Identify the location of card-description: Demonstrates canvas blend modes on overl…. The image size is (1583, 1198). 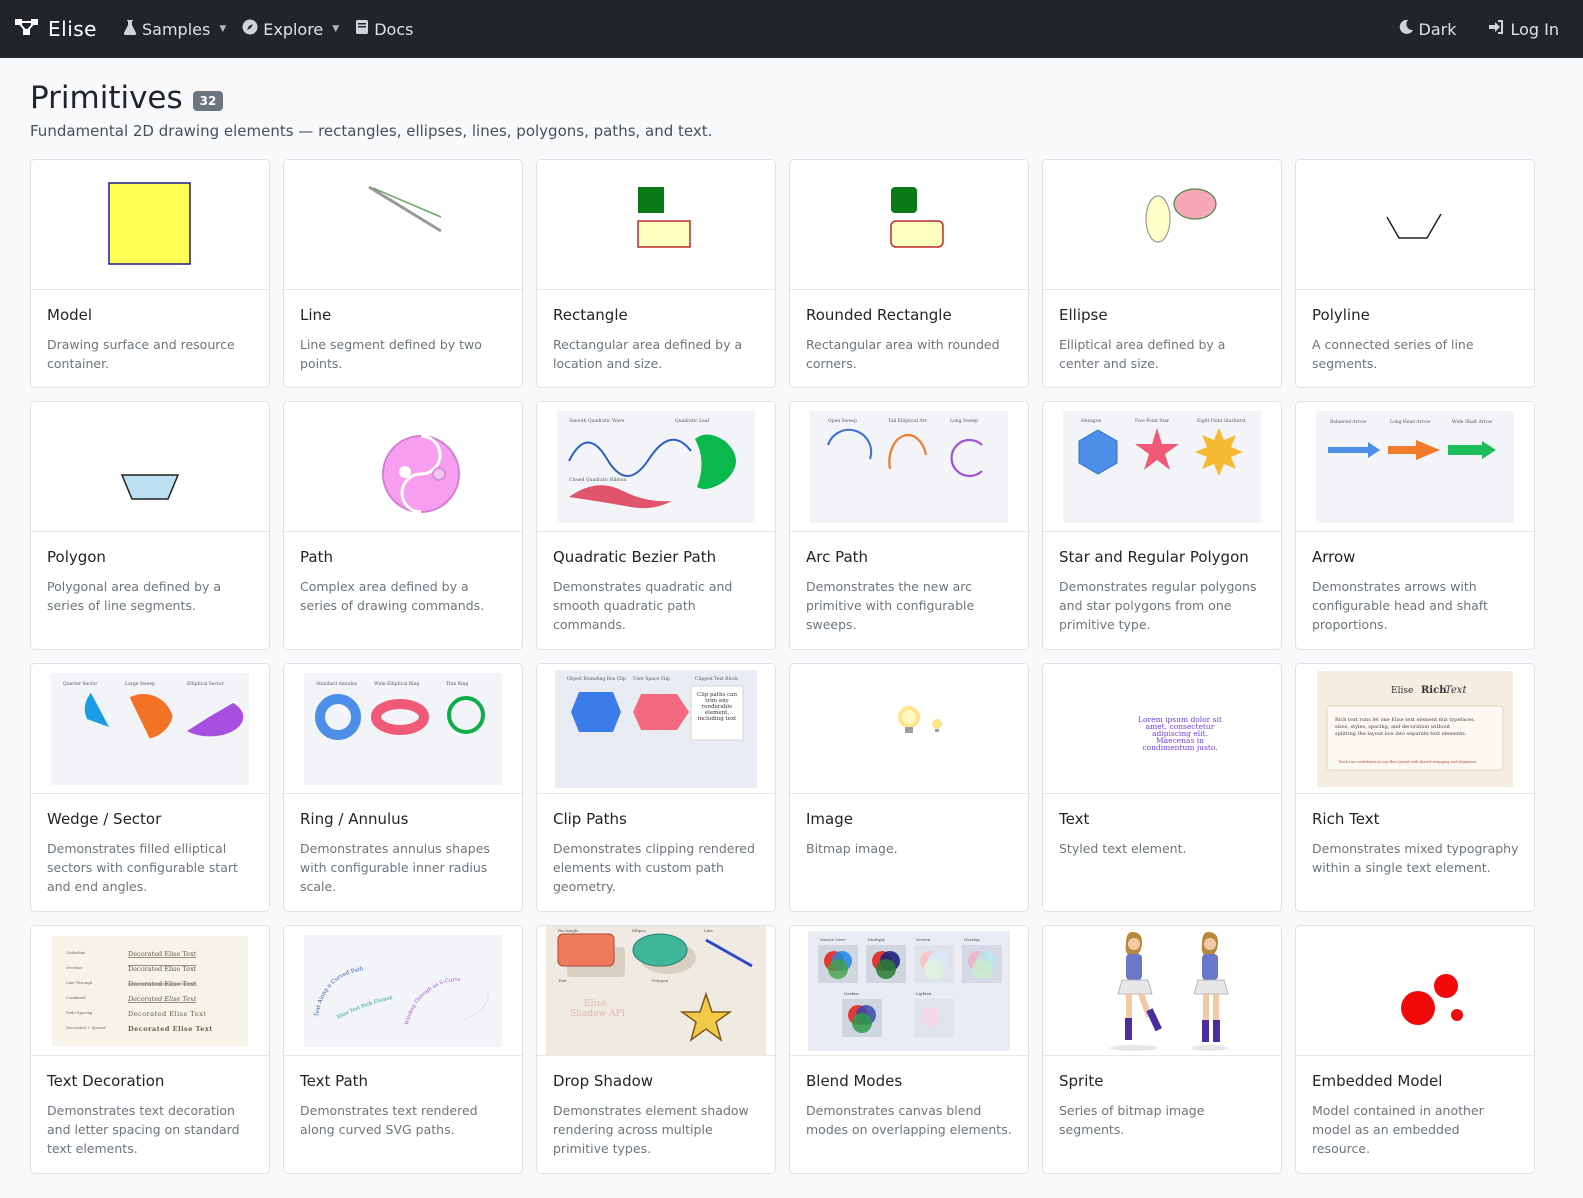
(909, 1120).